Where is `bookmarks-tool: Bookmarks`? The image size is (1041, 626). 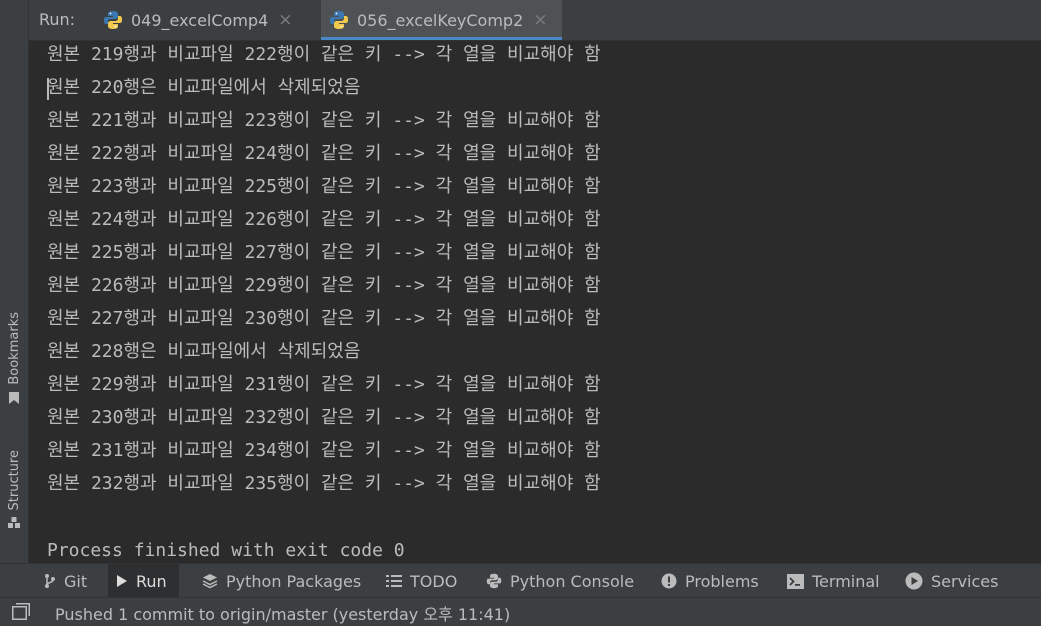
bookmarks-tool: Bookmarks is located at coordinates (14, 358).